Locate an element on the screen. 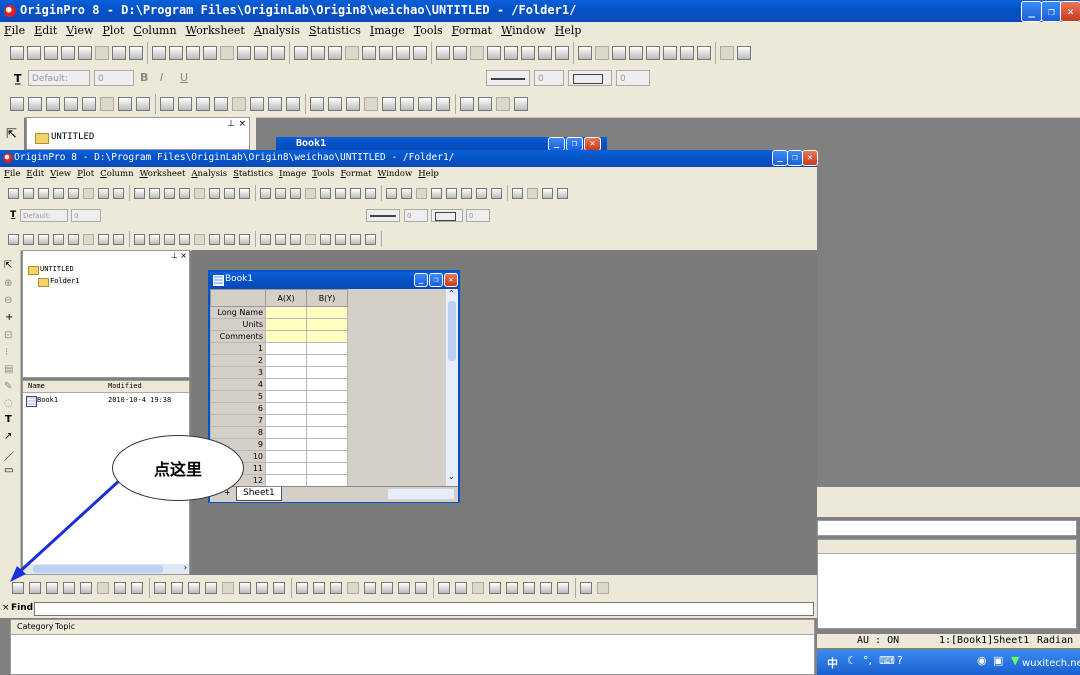 This screenshot has height=675, width=1080. row-number: 3 is located at coordinates (238, 372).